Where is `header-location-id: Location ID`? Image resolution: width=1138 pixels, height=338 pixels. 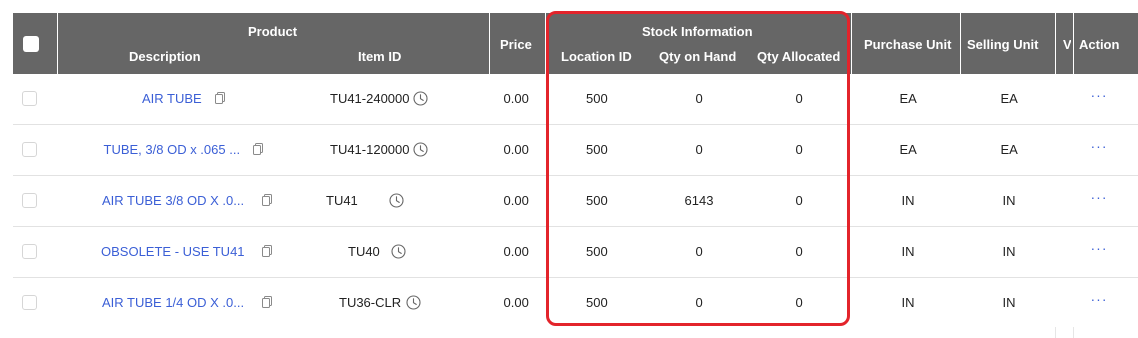
header-location-id: Location ID is located at coordinates (596, 56).